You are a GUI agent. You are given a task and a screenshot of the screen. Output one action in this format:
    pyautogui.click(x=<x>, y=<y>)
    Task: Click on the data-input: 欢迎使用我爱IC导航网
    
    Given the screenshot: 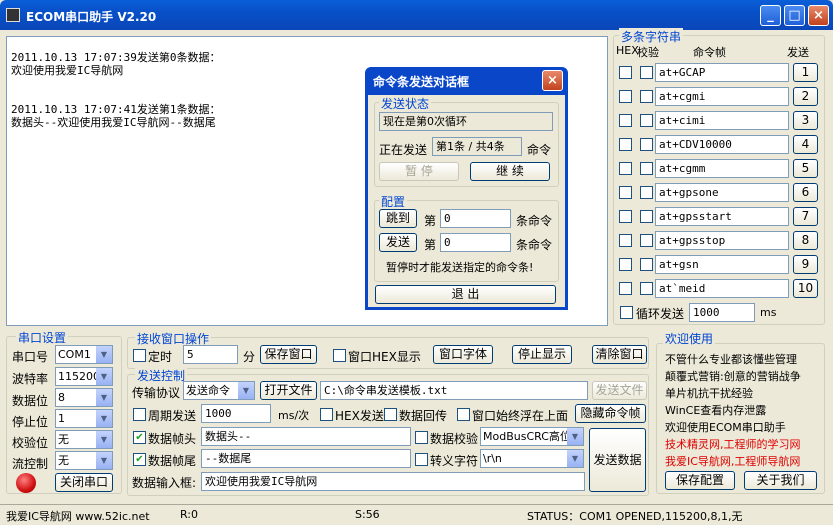 What is the action you would take?
    pyautogui.click(x=393, y=481)
    